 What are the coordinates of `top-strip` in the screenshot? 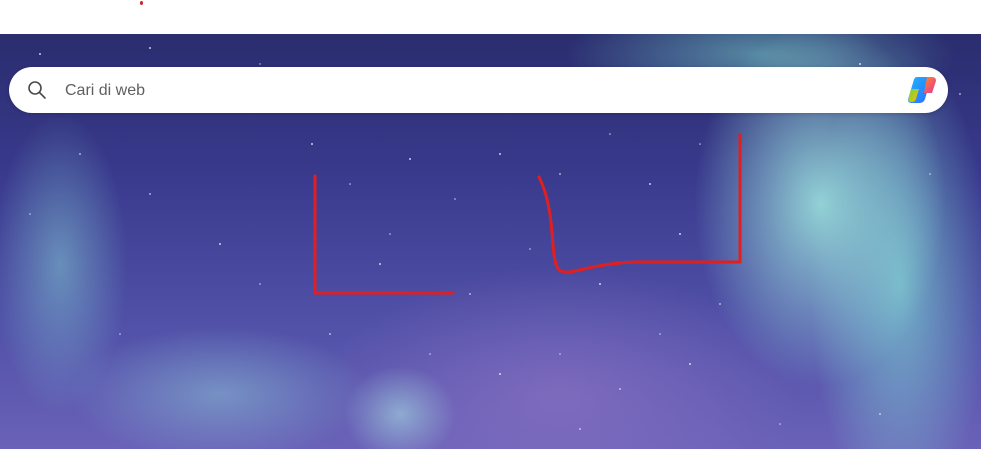 It's located at (490, 17).